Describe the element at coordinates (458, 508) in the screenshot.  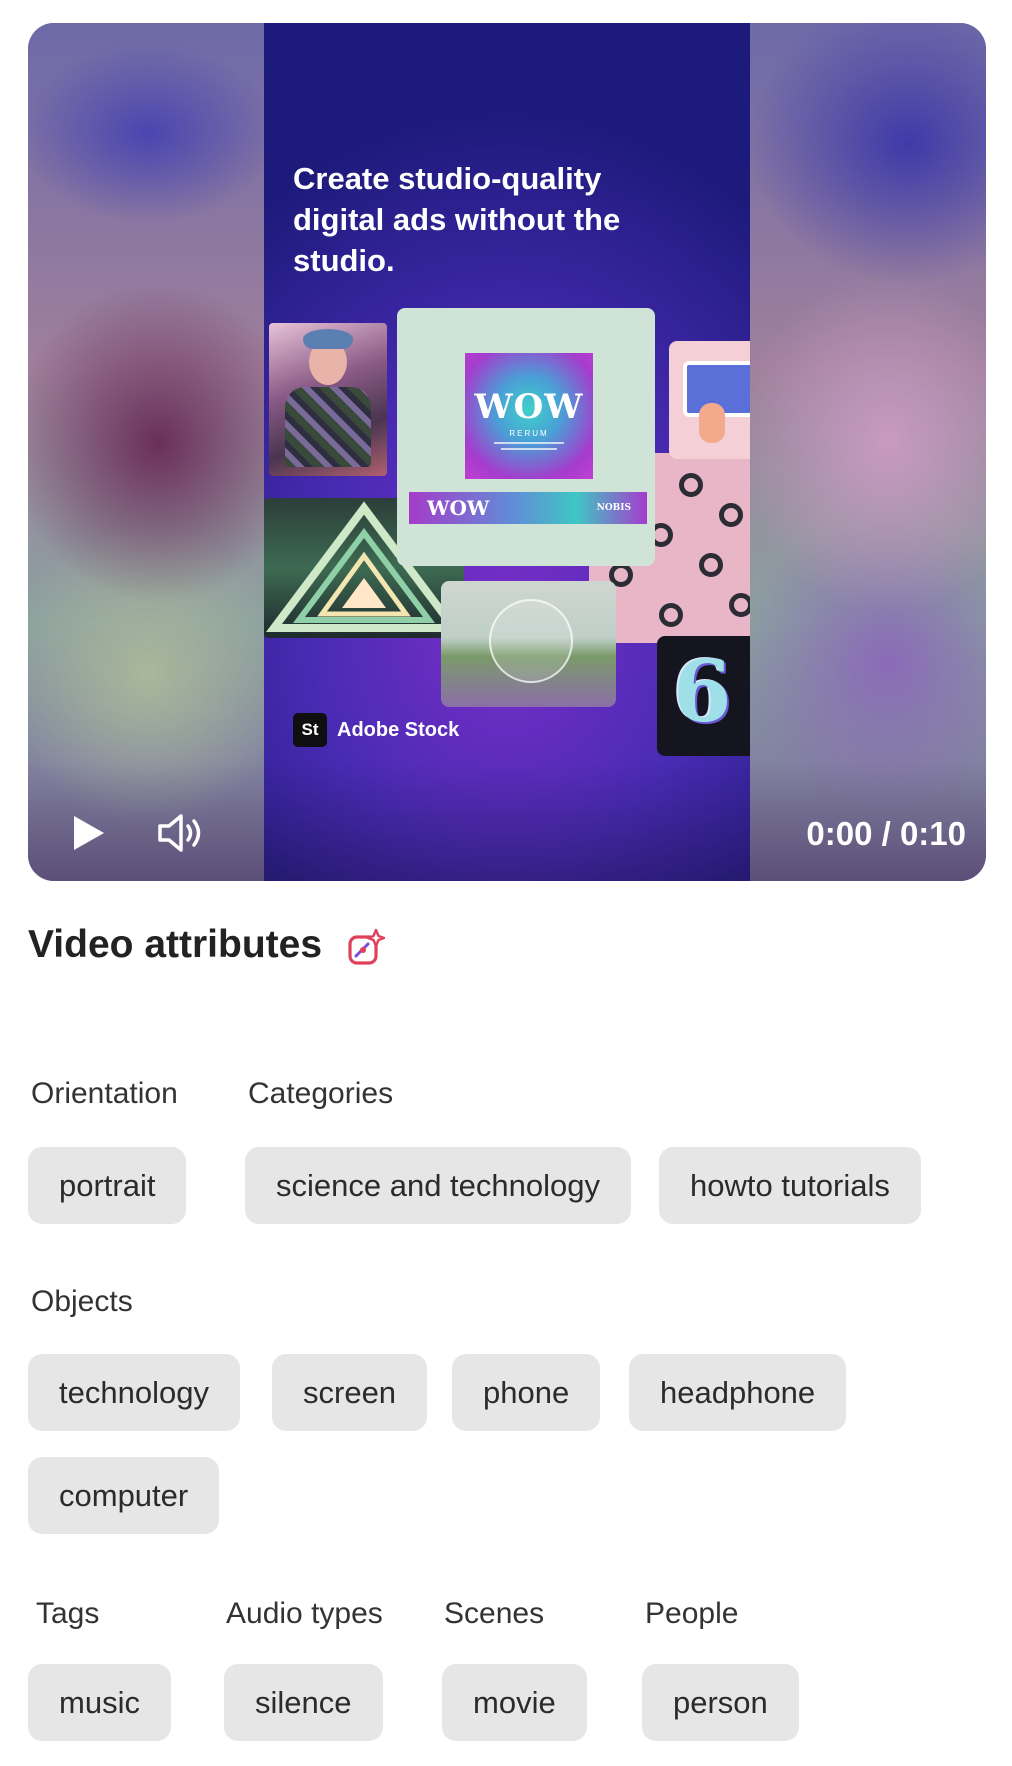
I see `ad-banner-wordmark: WOW` at that location.